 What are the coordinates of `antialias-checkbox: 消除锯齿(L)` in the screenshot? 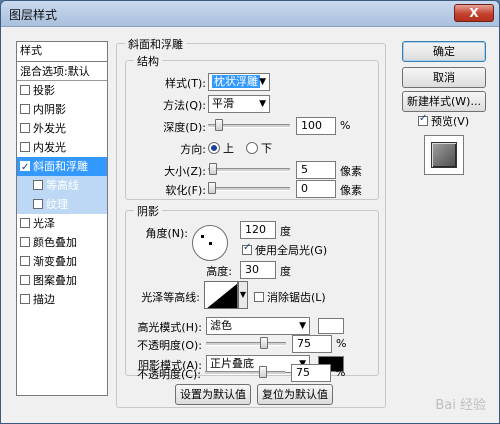 It's located at (290, 297).